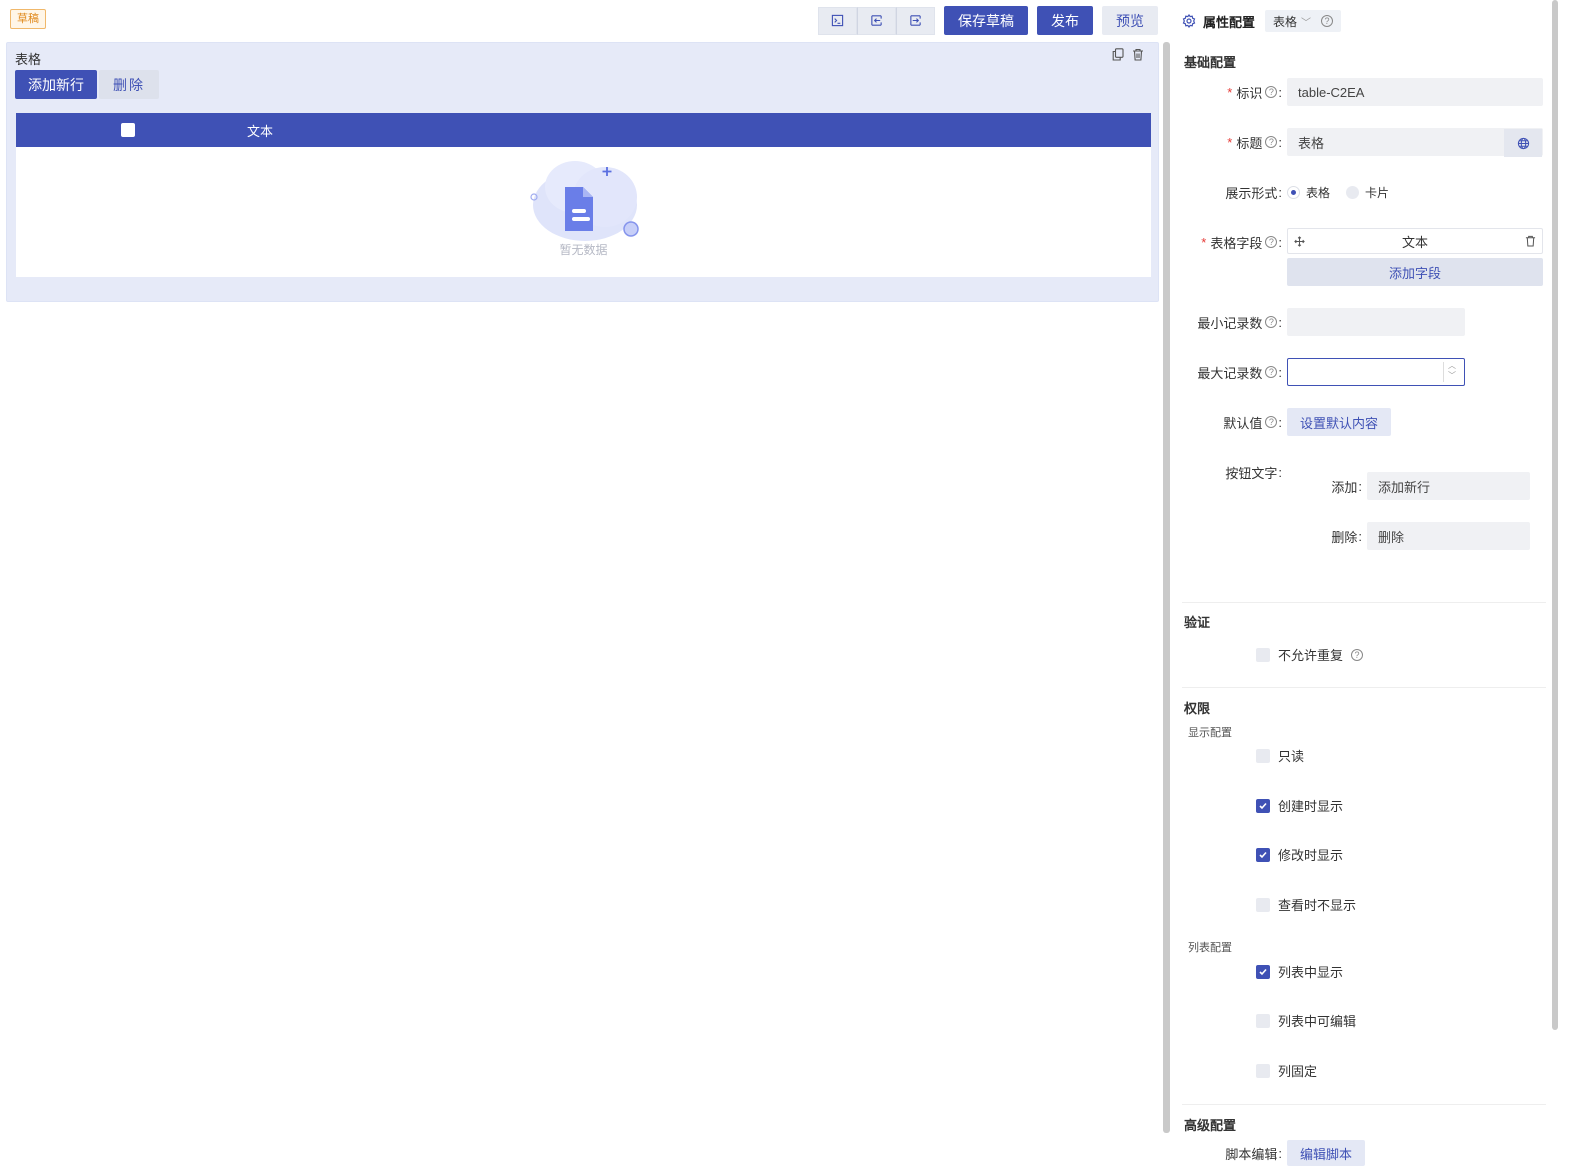 The width and height of the screenshot is (1589, 1175). I want to click on component-type-value: 表格, so click(1285, 21).